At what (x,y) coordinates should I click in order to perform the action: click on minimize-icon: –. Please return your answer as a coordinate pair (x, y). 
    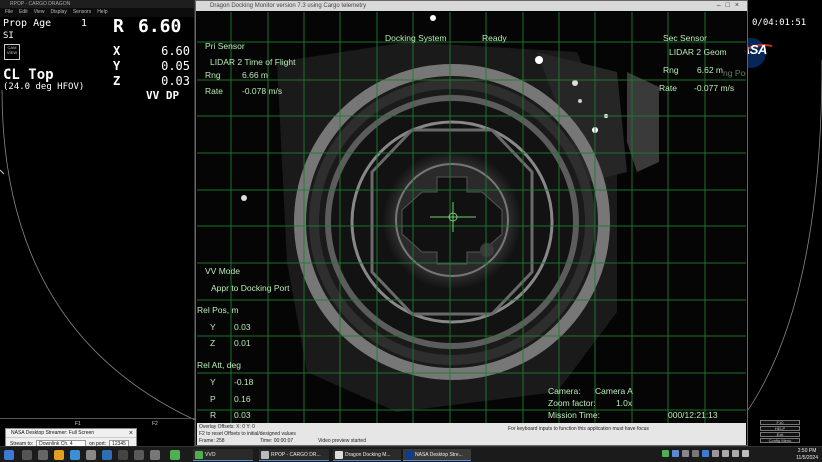
    Looking at the image, I should click on (721, 5).